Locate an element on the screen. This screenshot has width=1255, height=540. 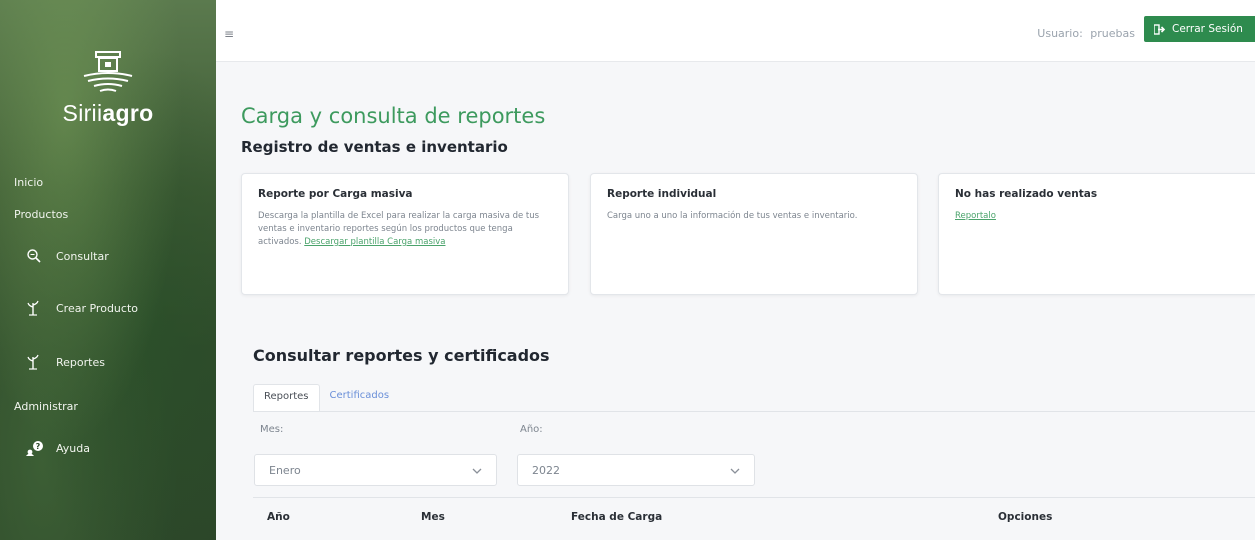
card-text: Reportalo is located at coordinates (1097, 216).